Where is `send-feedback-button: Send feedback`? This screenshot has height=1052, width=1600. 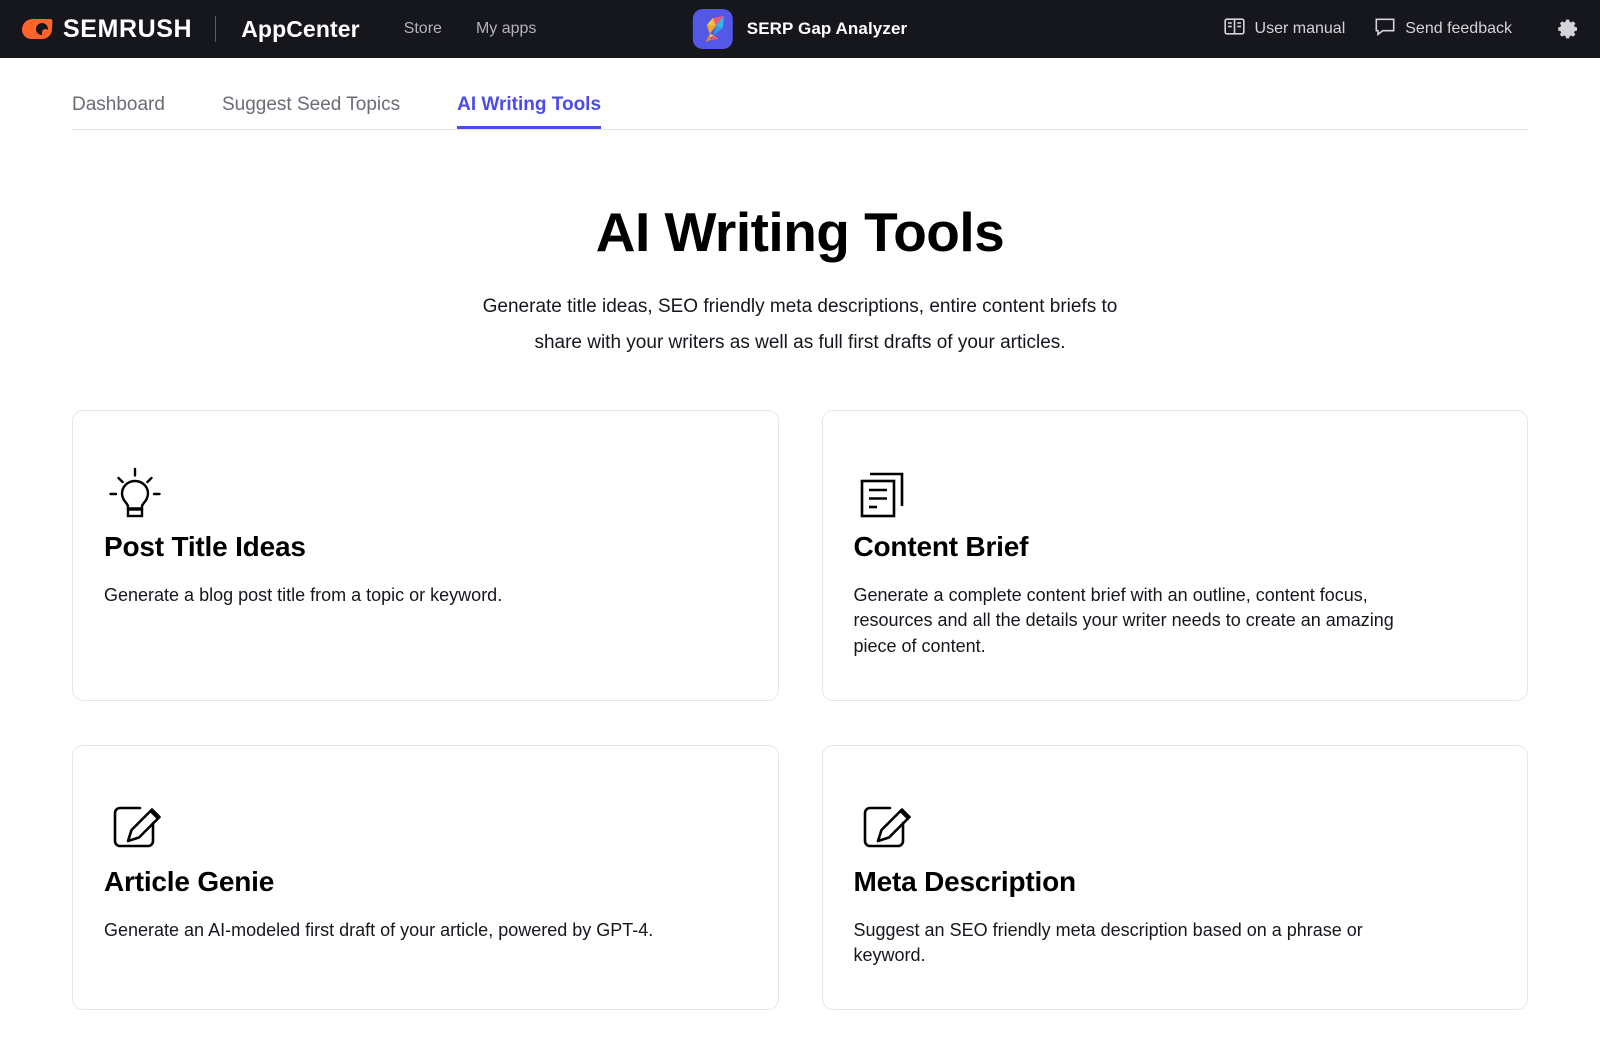 send-feedback-button: Send feedback is located at coordinates (1443, 29).